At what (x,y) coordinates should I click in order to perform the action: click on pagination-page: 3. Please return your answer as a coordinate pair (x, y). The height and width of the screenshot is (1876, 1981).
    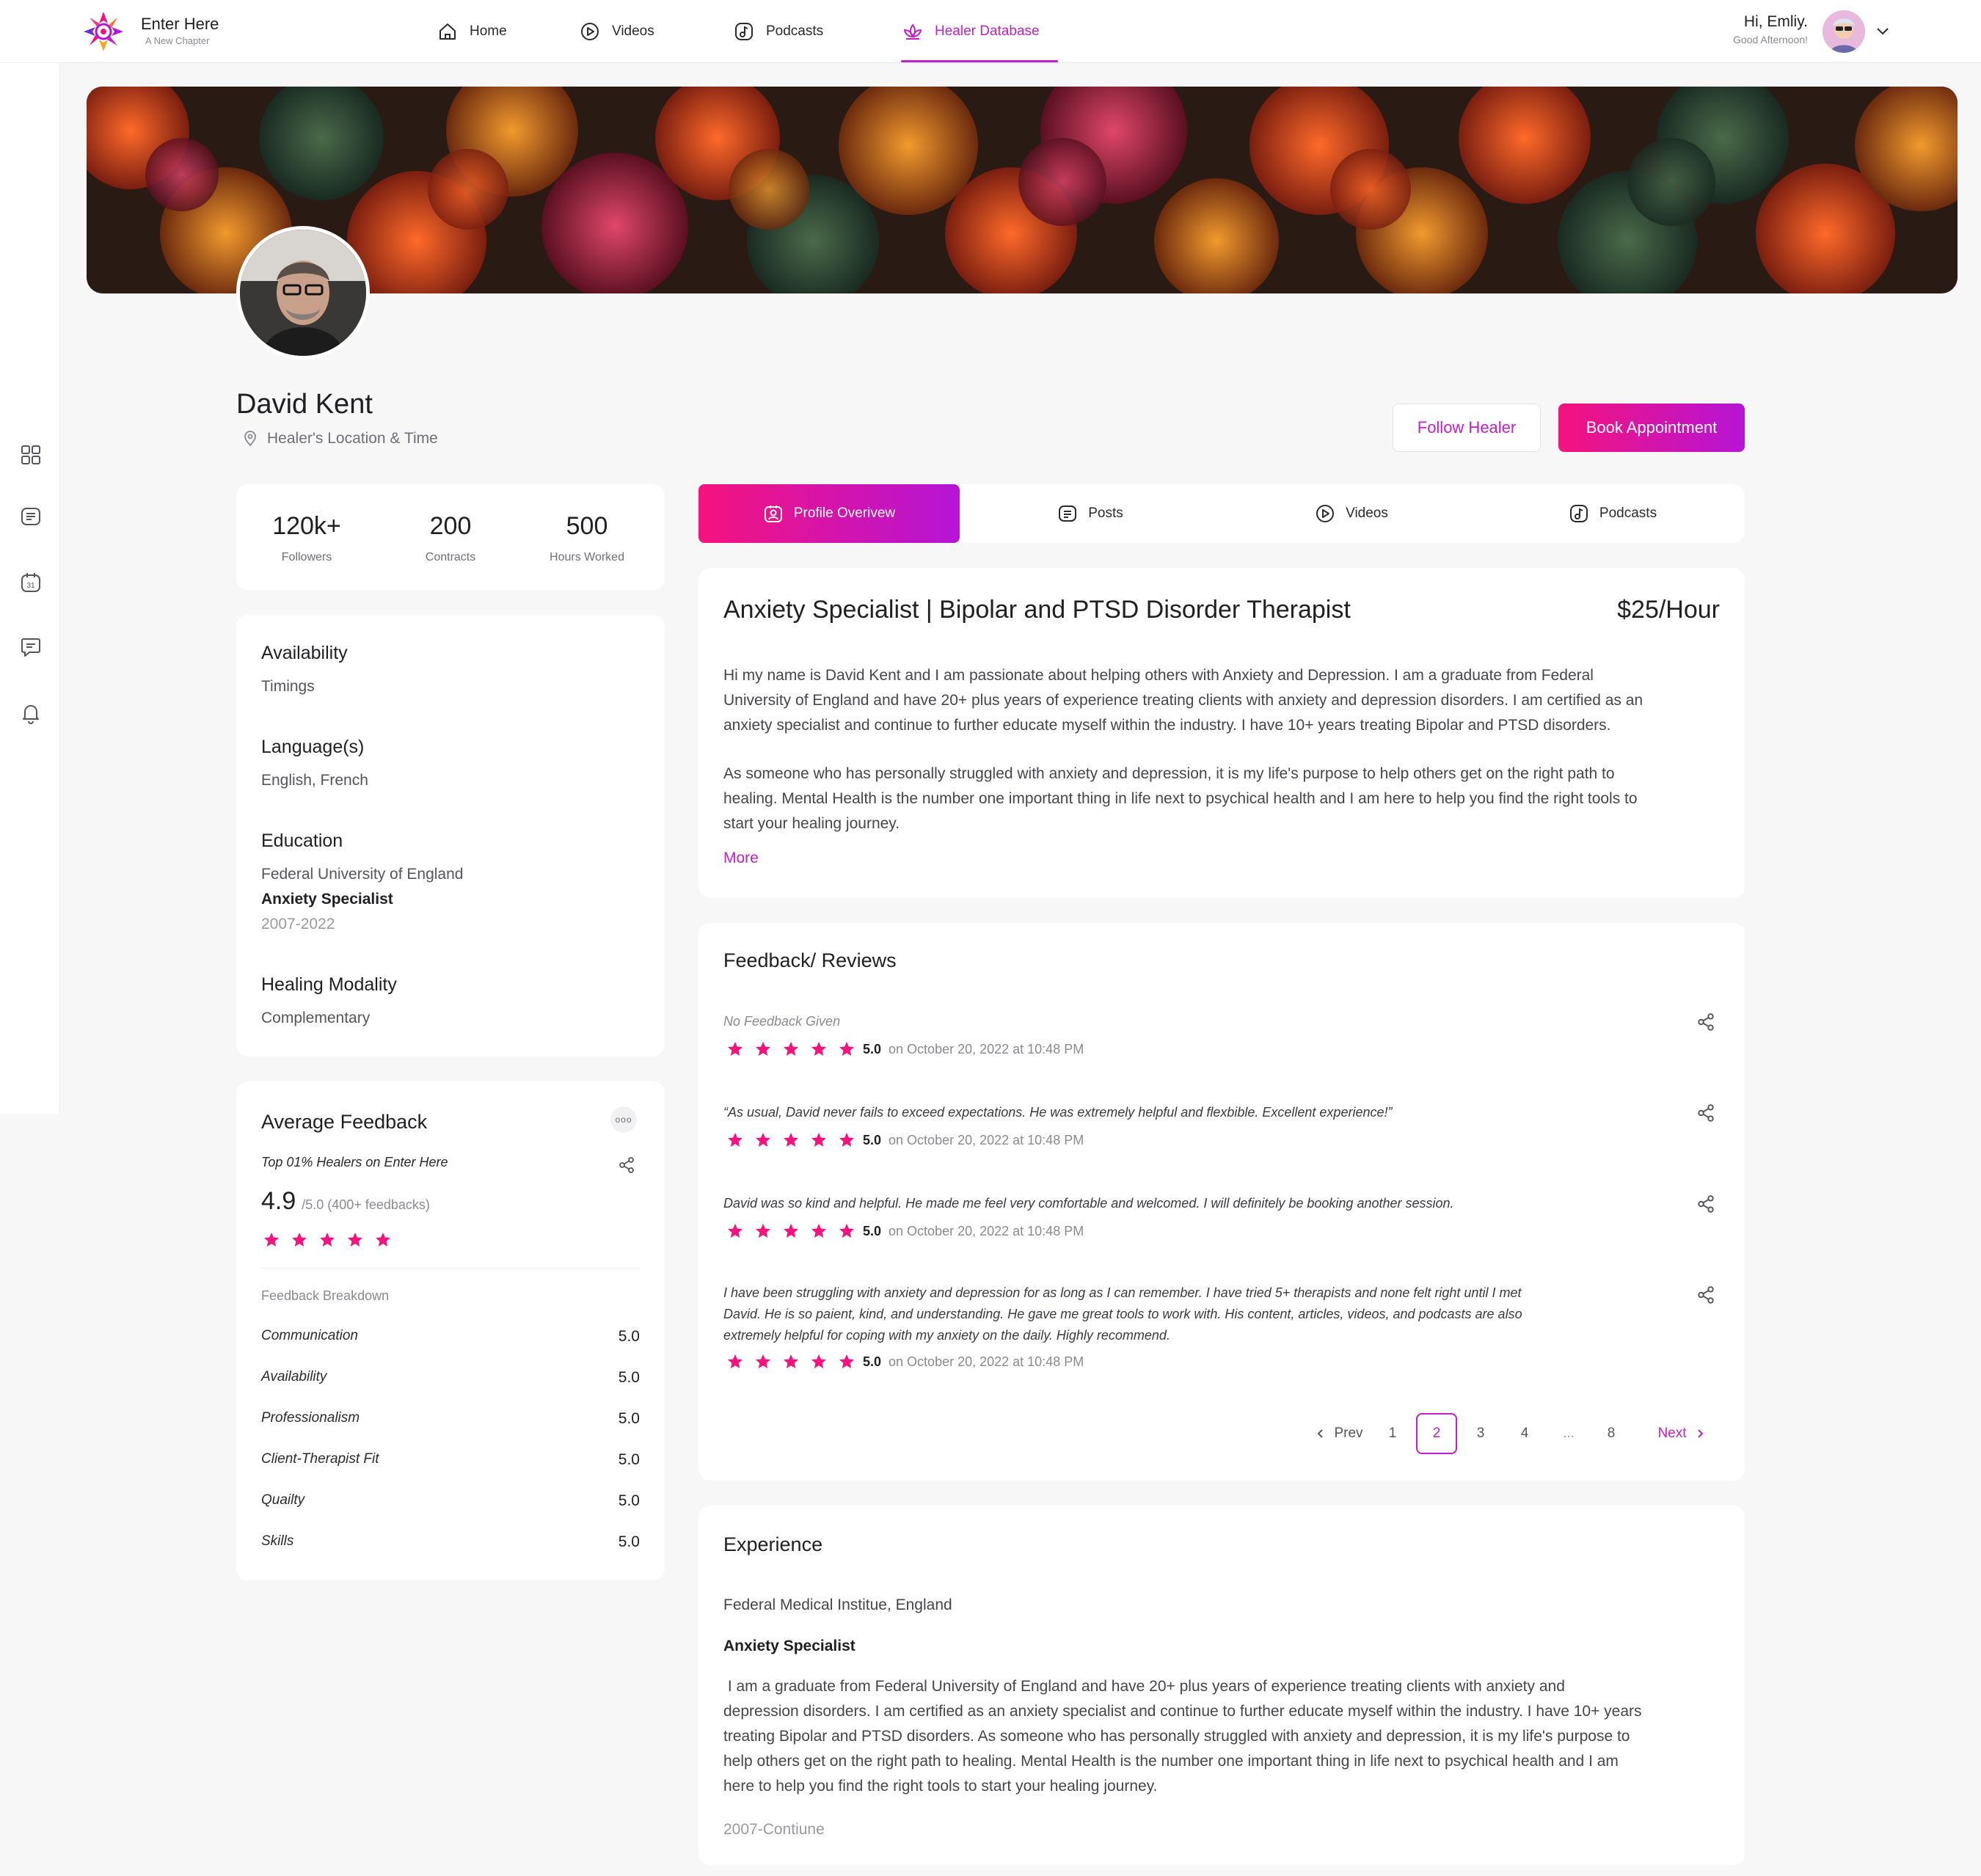
    Looking at the image, I should click on (1480, 1434).